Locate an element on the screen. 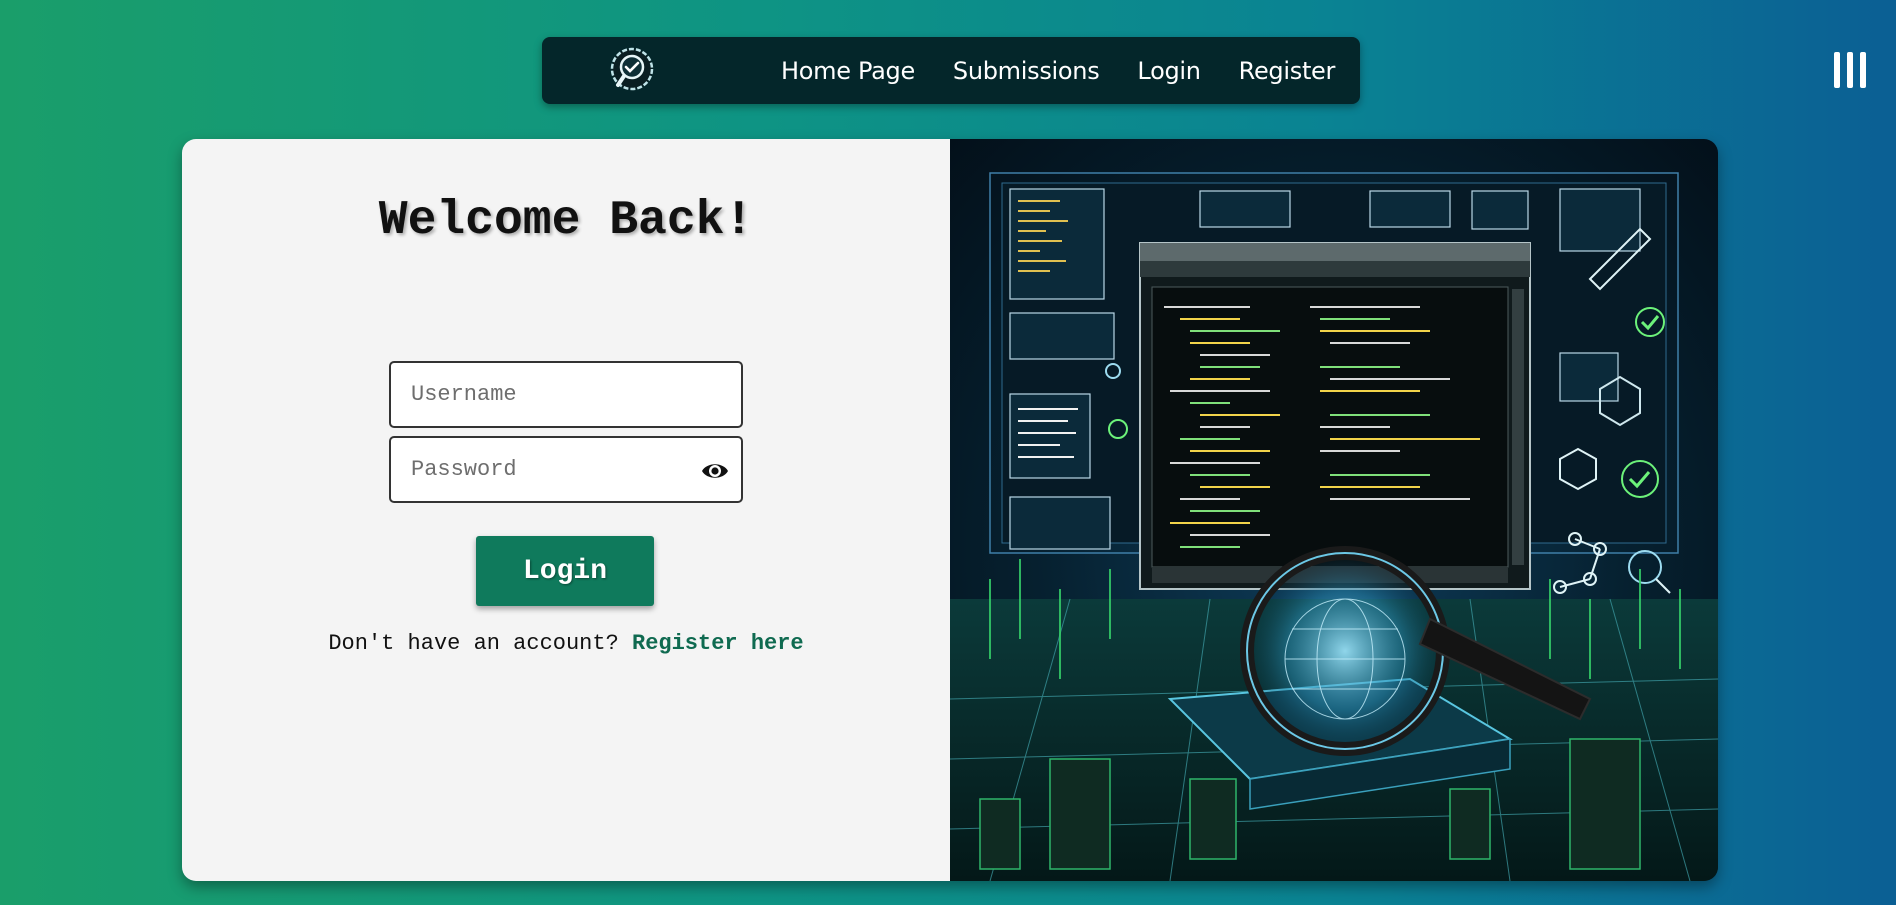 The image size is (1896, 905). username-field-wrapper is located at coordinates (566, 394).